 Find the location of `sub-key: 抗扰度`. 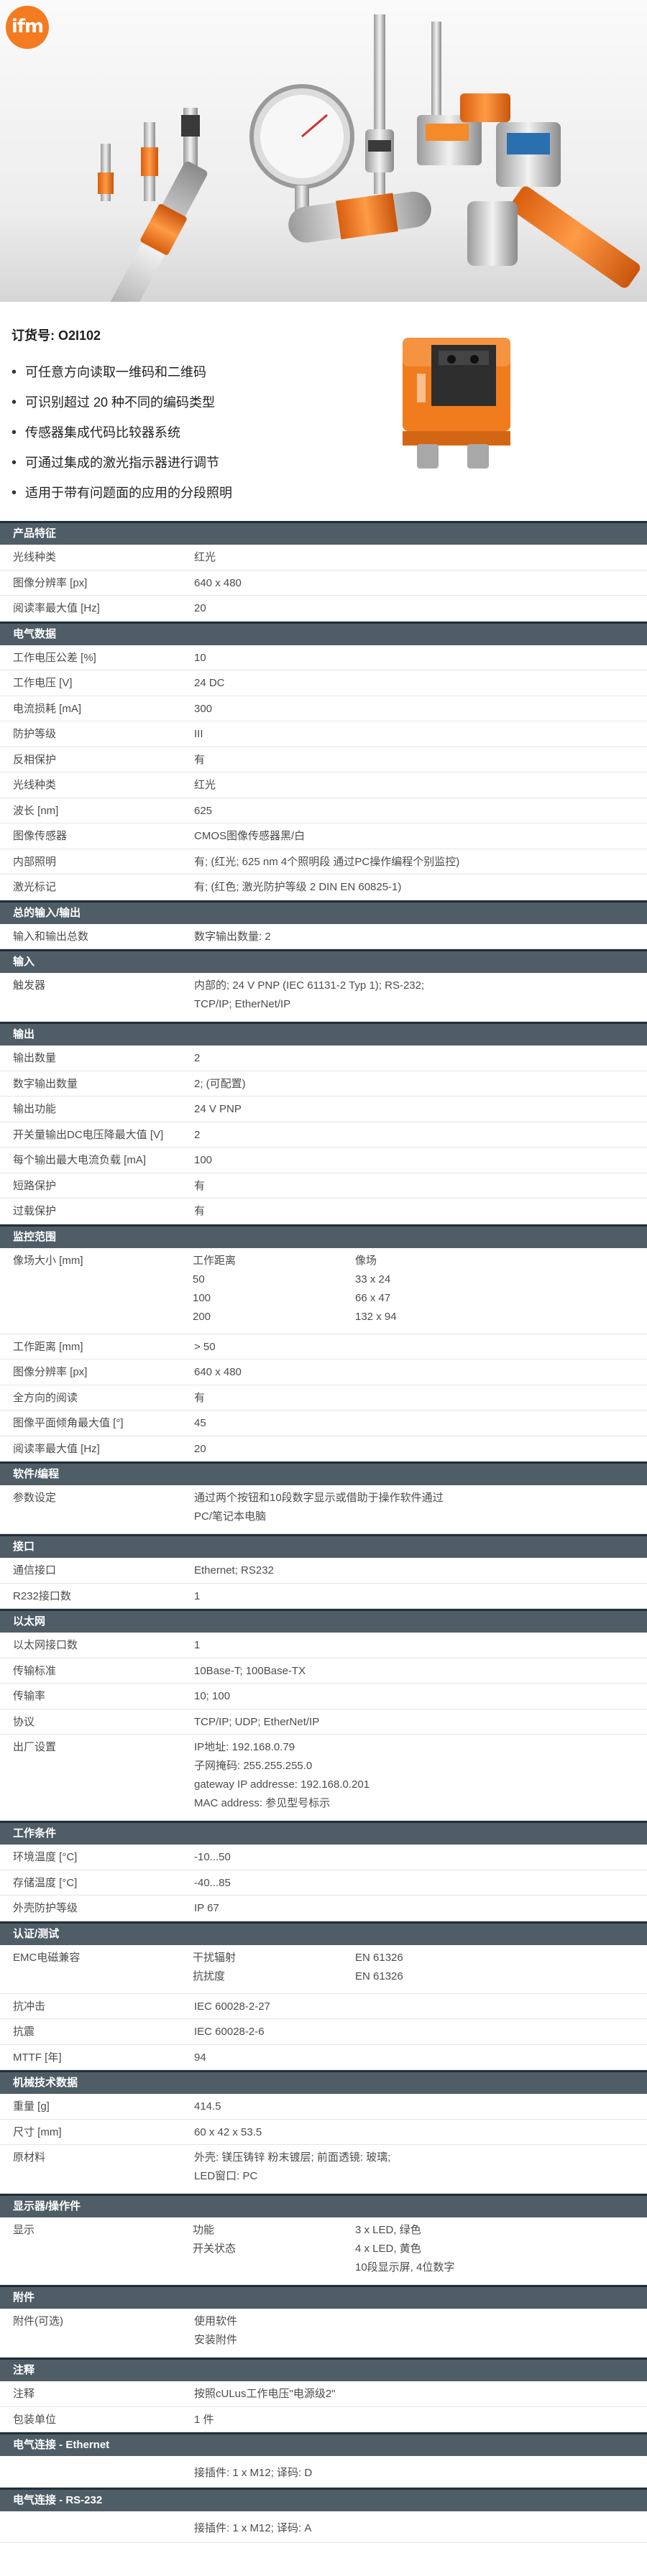

sub-key: 抗扰度 is located at coordinates (209, 1976).